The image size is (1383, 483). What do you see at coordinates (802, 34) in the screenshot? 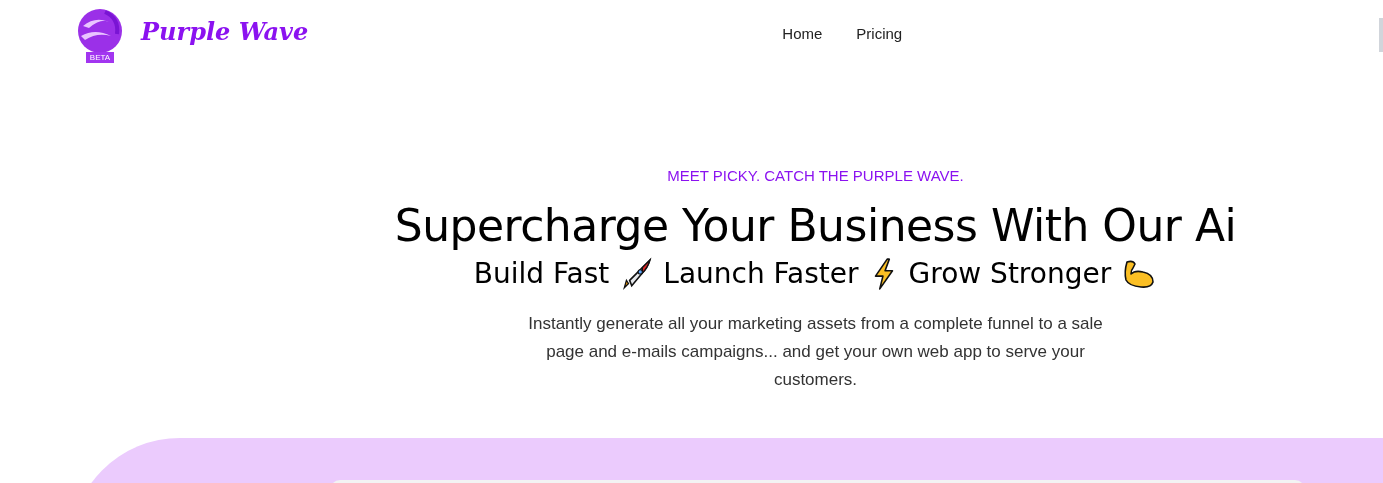
I see `nav-link: Home` at bounding box center [802, 34].